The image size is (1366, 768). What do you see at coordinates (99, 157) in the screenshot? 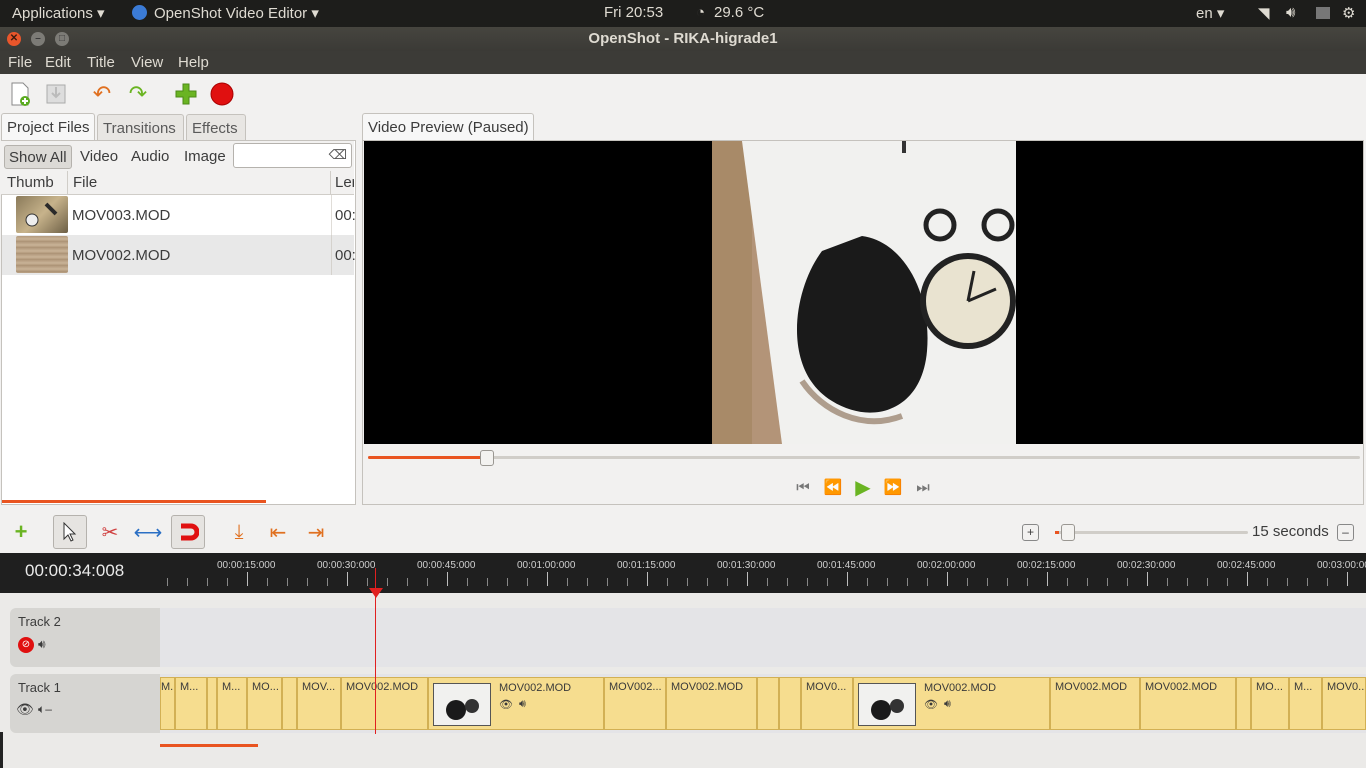
I see `filter-video: Video` at bounding box center [99, 157].